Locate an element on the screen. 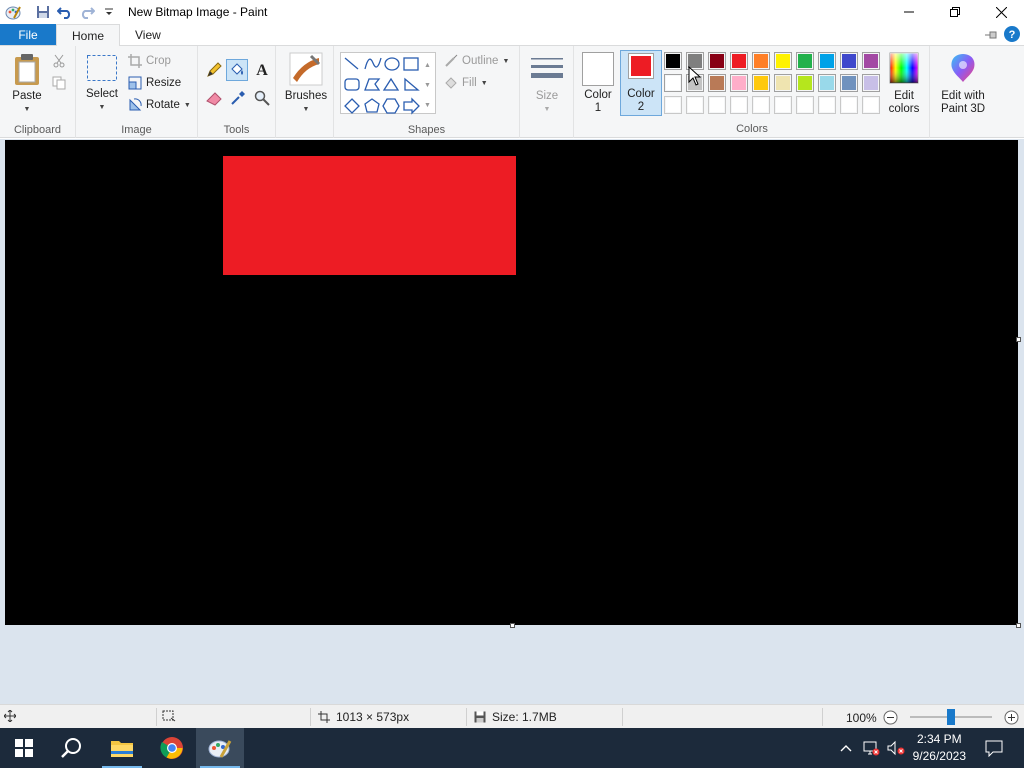 Image resolution: width=1024 pixels, height=768 pixels. network-status is located at coordinates (871, 748).